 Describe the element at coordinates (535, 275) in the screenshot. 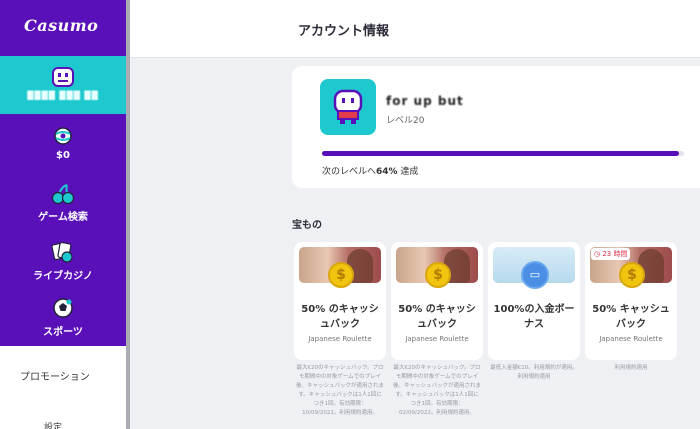

I see `money-bill-icon: ▭` at that location.